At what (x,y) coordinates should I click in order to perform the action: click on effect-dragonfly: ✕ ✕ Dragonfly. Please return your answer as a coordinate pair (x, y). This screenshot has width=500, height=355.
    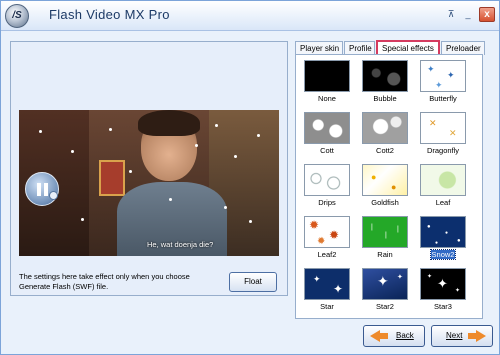
    Looking at the image, I should click on (443, 133).